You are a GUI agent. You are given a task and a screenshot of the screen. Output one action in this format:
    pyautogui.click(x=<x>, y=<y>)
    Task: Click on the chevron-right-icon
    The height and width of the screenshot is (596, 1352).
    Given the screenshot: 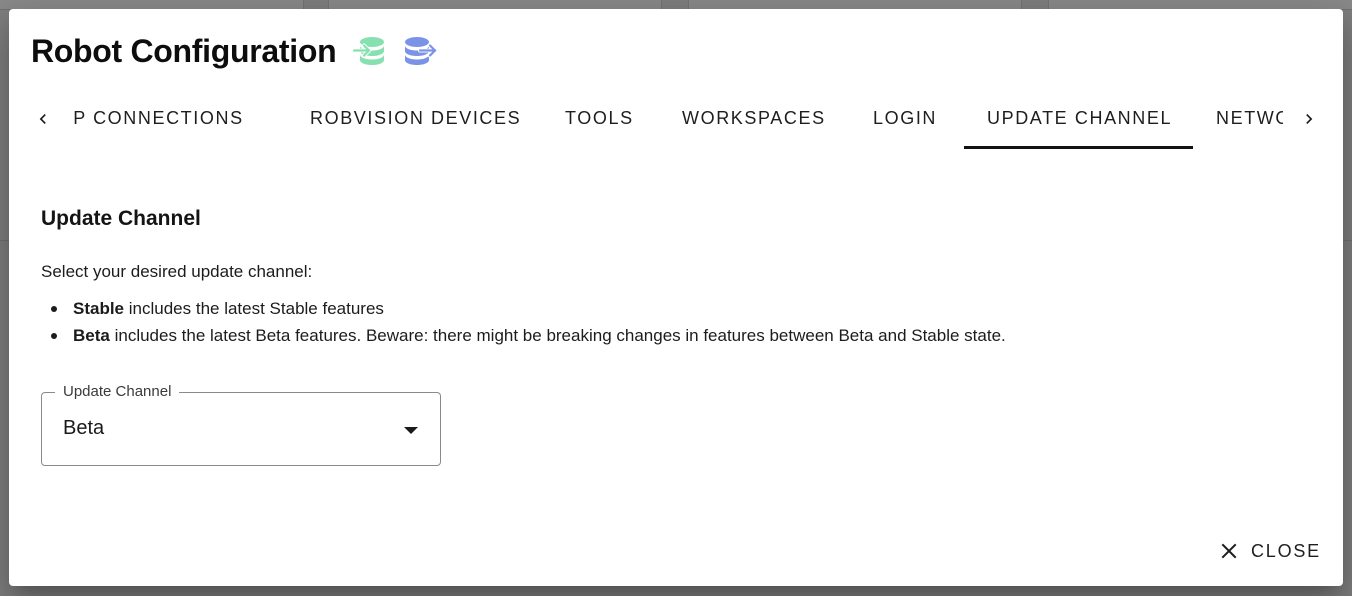 What is the action you would take?
    pyautogui.click(x=1309, y=119)
    